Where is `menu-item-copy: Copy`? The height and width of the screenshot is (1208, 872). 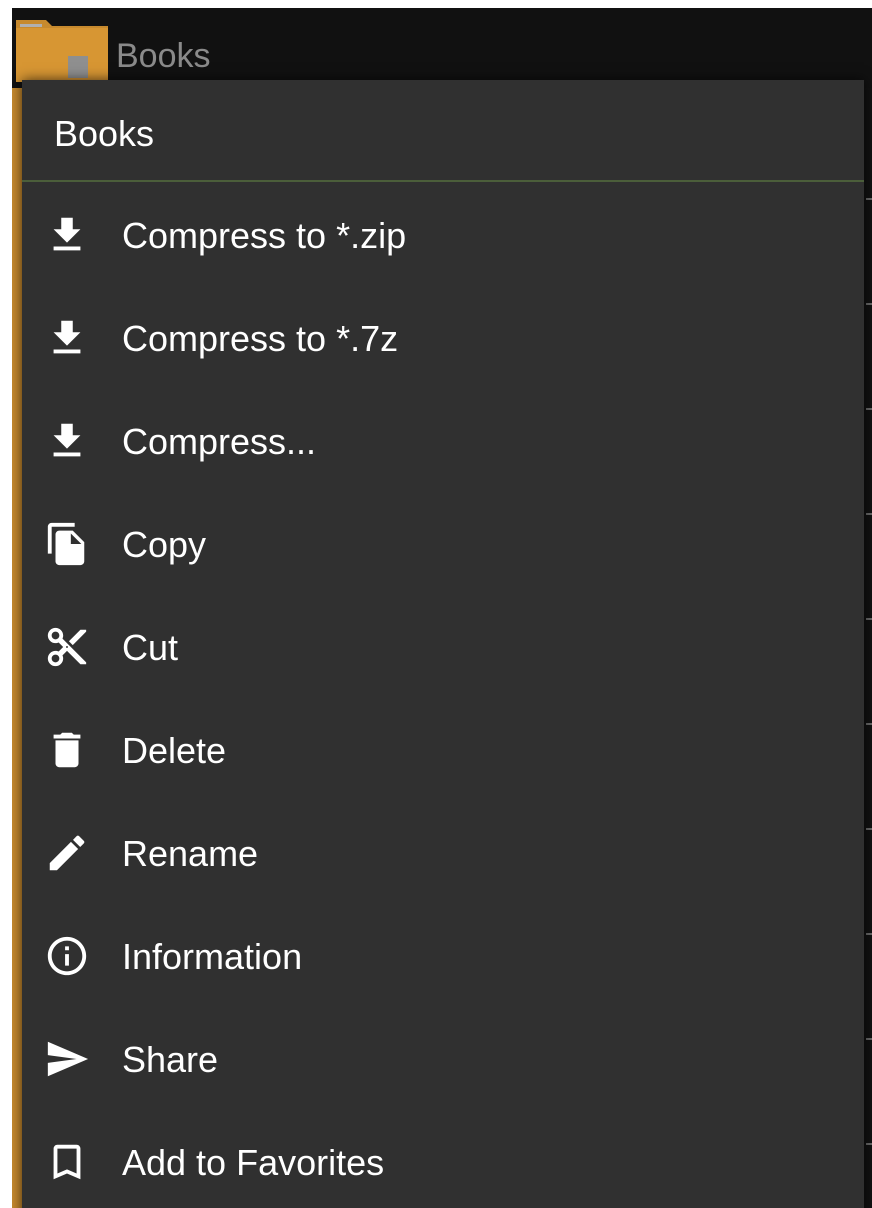
menu-item-copy: Copy is located at coordinates (443, 542).